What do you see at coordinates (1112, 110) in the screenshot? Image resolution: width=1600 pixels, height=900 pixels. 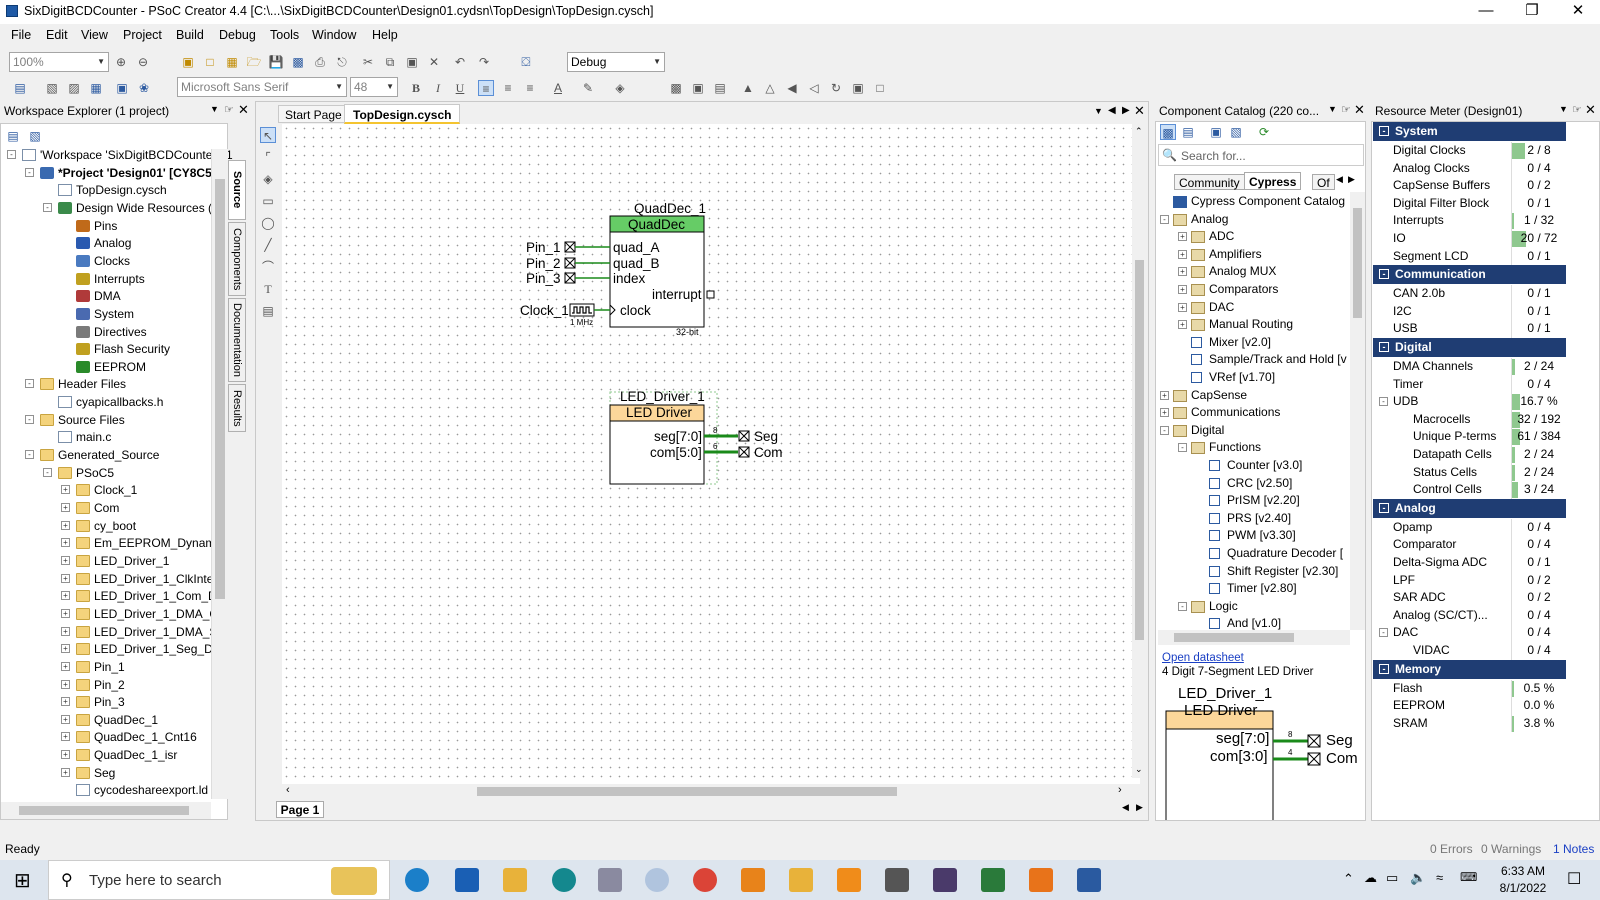 I see `tab-scroll-left-icon: ◀` at bounding box center [1112, 110].